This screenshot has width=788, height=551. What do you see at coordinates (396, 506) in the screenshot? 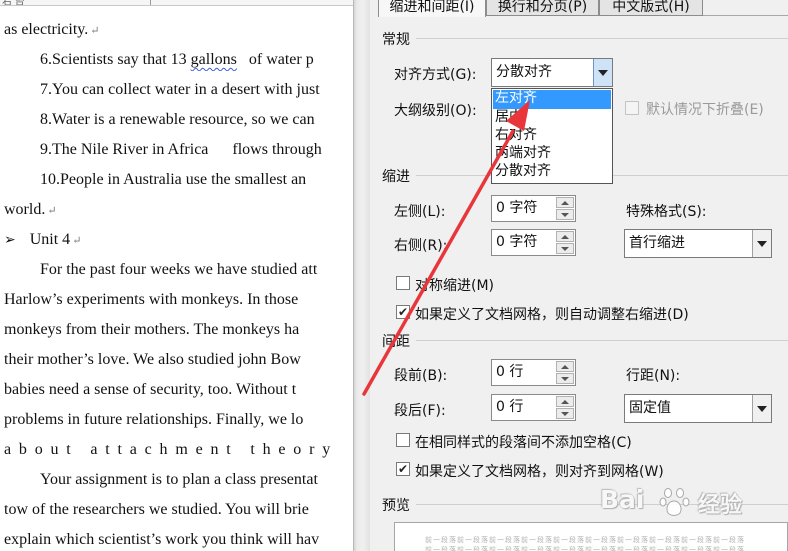
I see `section-preview-title: 预览` at bounding box center [396, 506].